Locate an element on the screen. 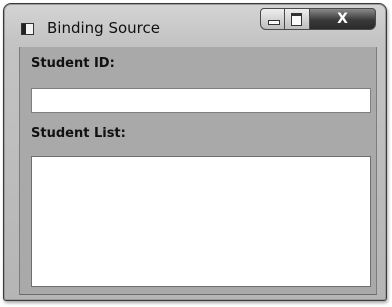  close-icon: X is located at coordinates (342, 19).